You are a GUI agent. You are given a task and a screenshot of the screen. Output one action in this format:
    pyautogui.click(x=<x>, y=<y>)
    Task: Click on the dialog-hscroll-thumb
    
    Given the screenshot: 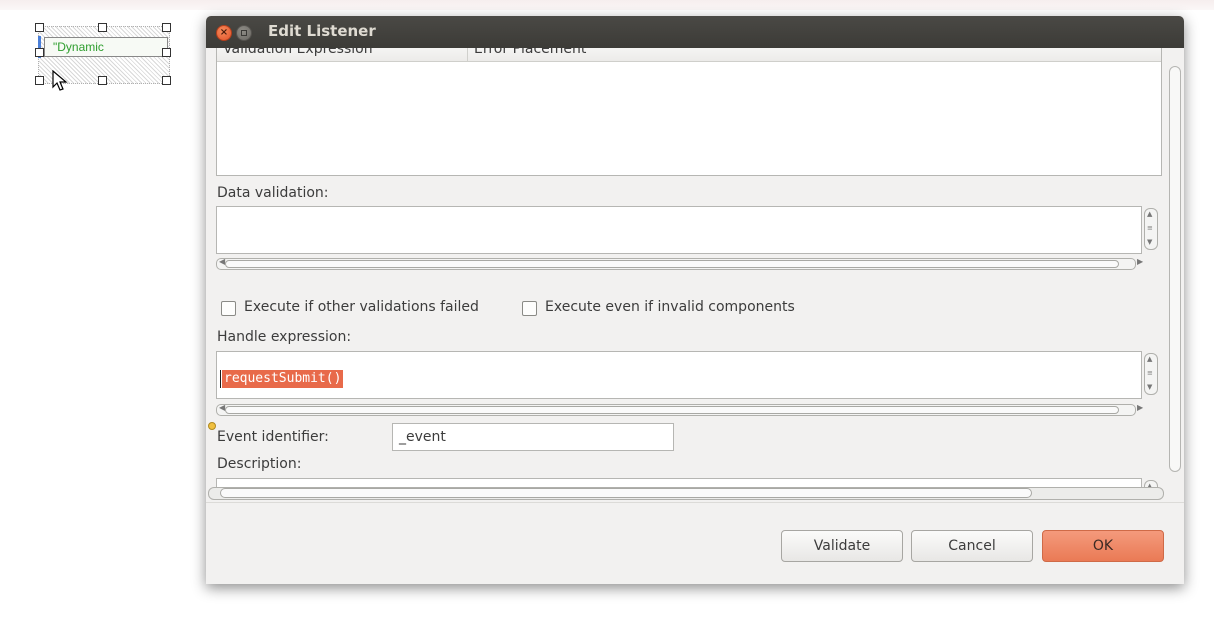 What is the action you would take?
    pyautogui.click(x=626, y=493)
    